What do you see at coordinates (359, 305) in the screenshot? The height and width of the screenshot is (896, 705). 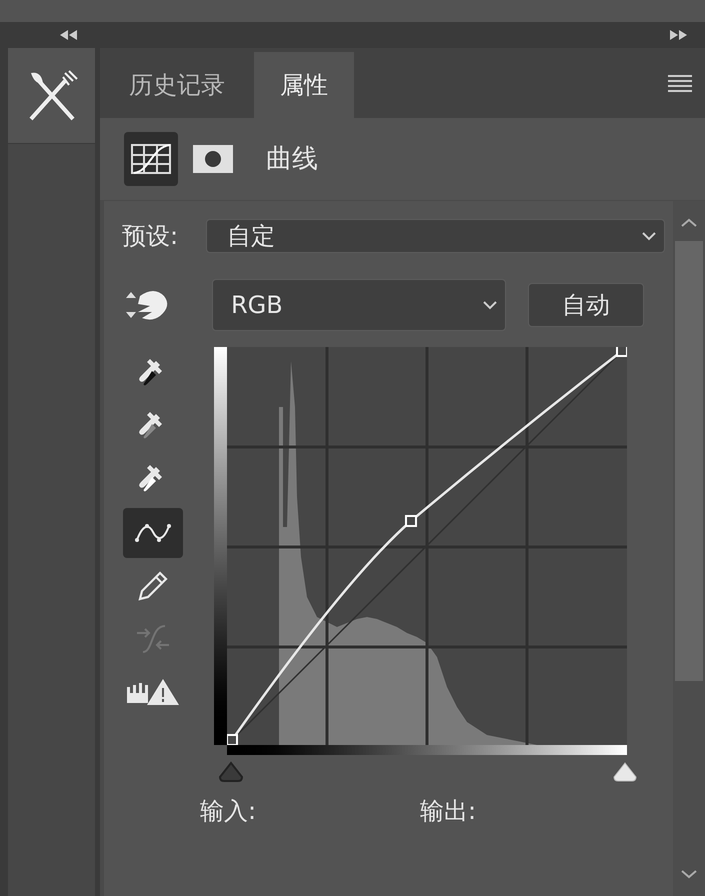 I see `channel-dropdown: RGB` at bounding box center [359, 305].